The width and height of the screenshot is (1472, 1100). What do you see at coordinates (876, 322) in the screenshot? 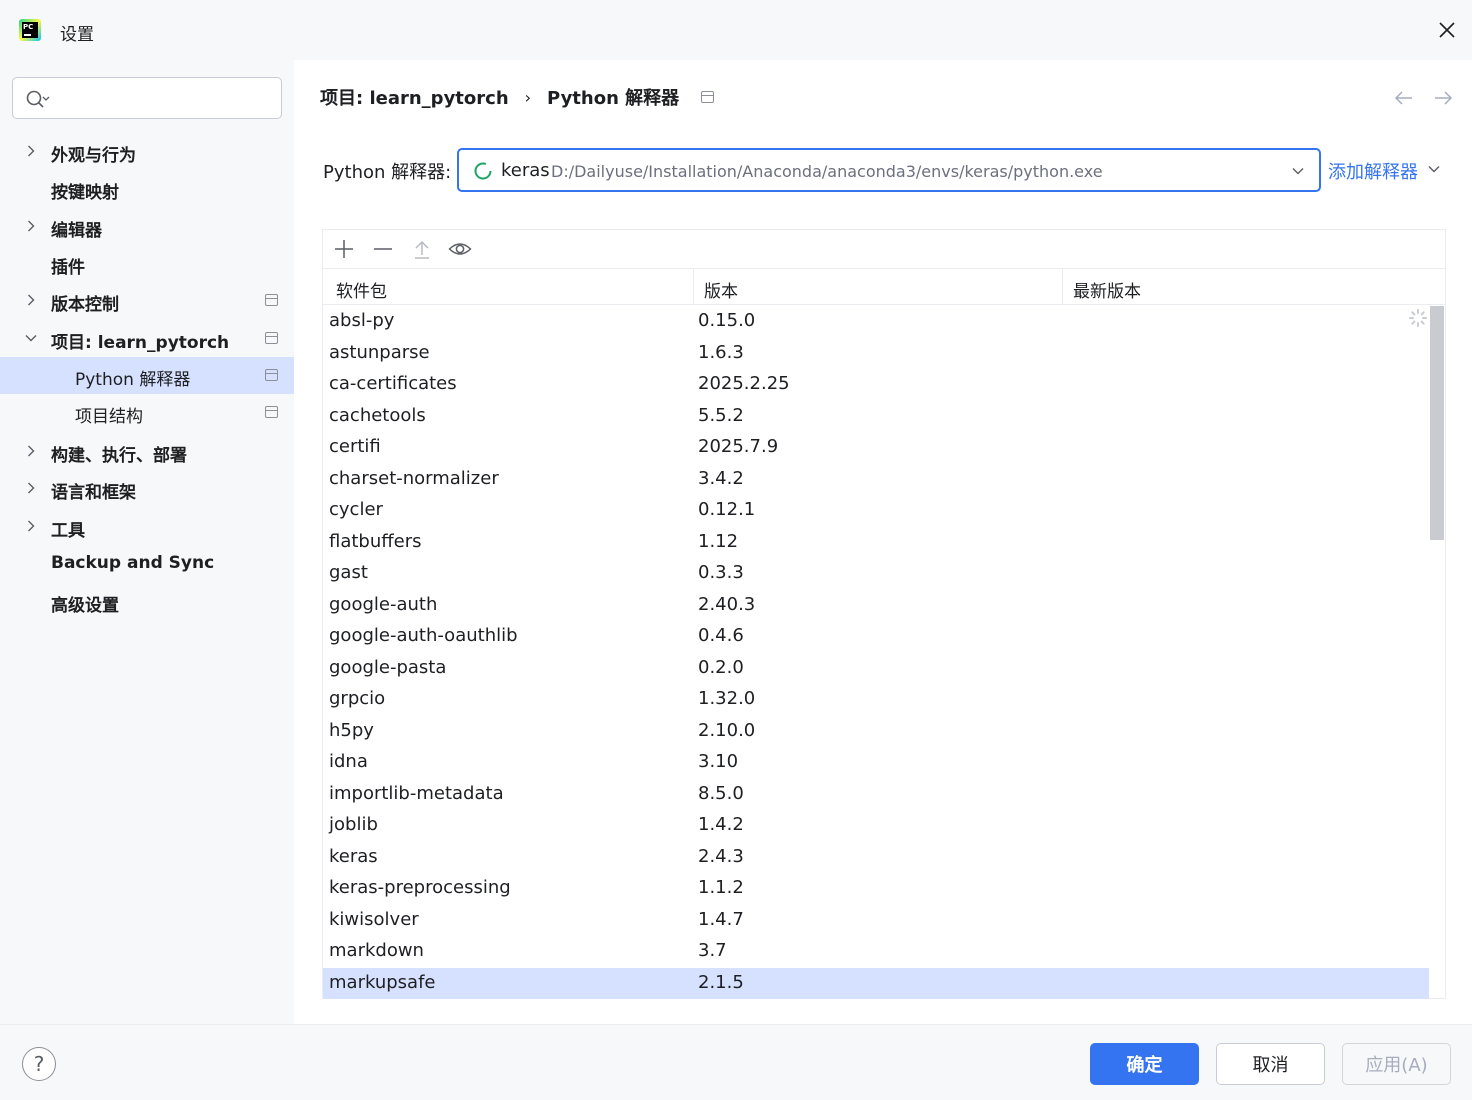
I see `table-row: absl-py 0.15.0` at bounding box center [876, 322].